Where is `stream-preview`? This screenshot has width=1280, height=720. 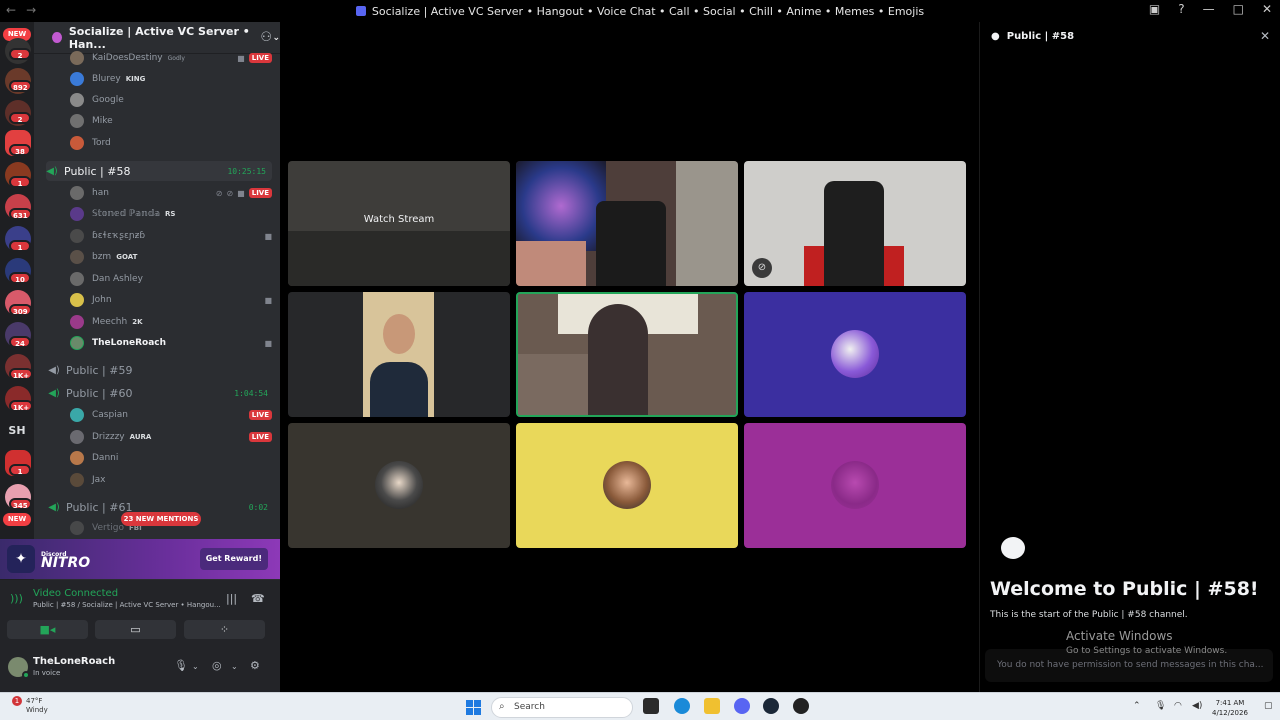 stream-preview is located at coordinates (399, 258).